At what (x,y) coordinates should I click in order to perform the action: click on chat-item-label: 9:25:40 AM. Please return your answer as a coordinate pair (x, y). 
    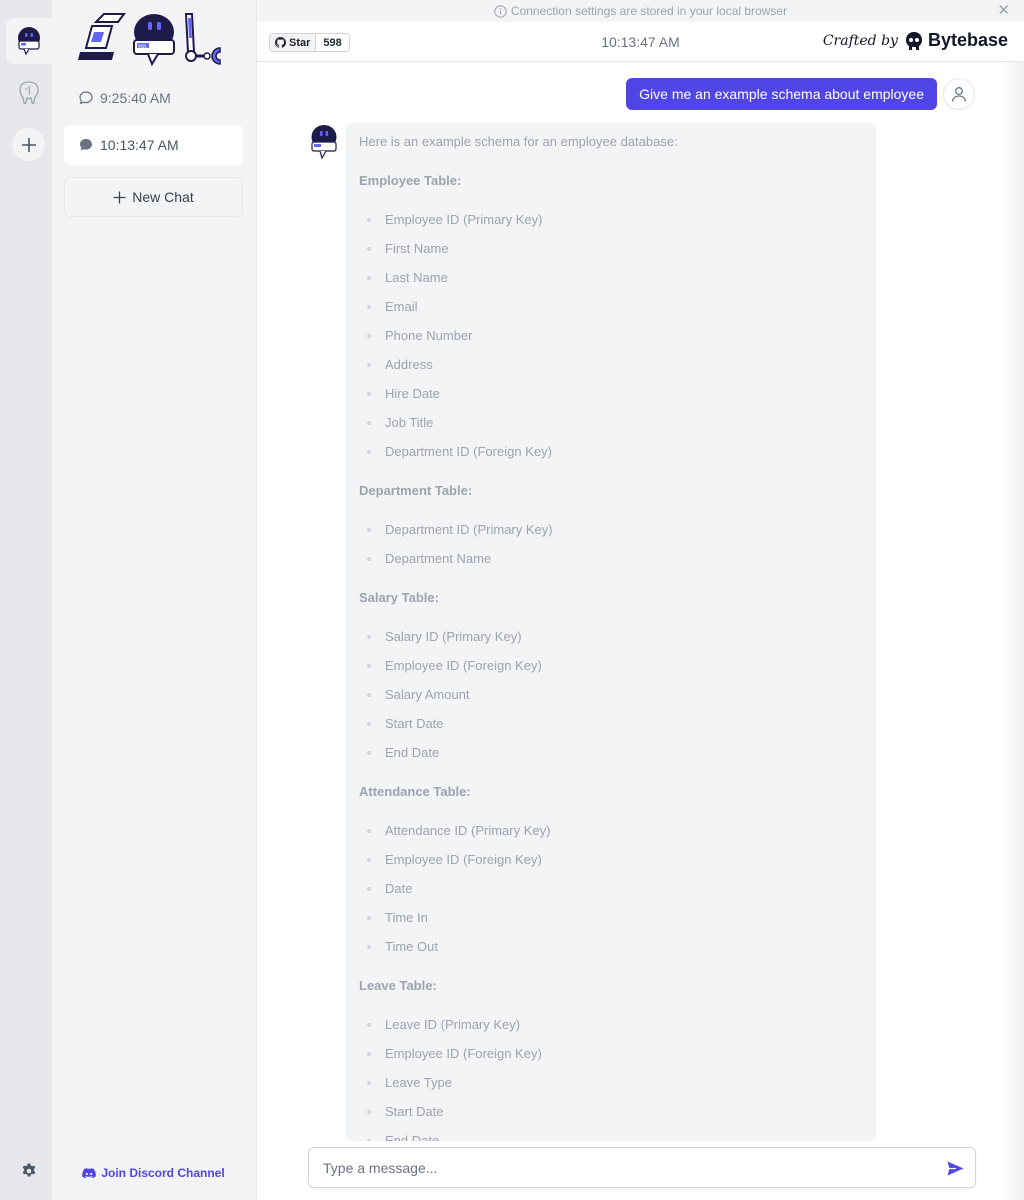
    Looking at the image, I should click on (135, 98).